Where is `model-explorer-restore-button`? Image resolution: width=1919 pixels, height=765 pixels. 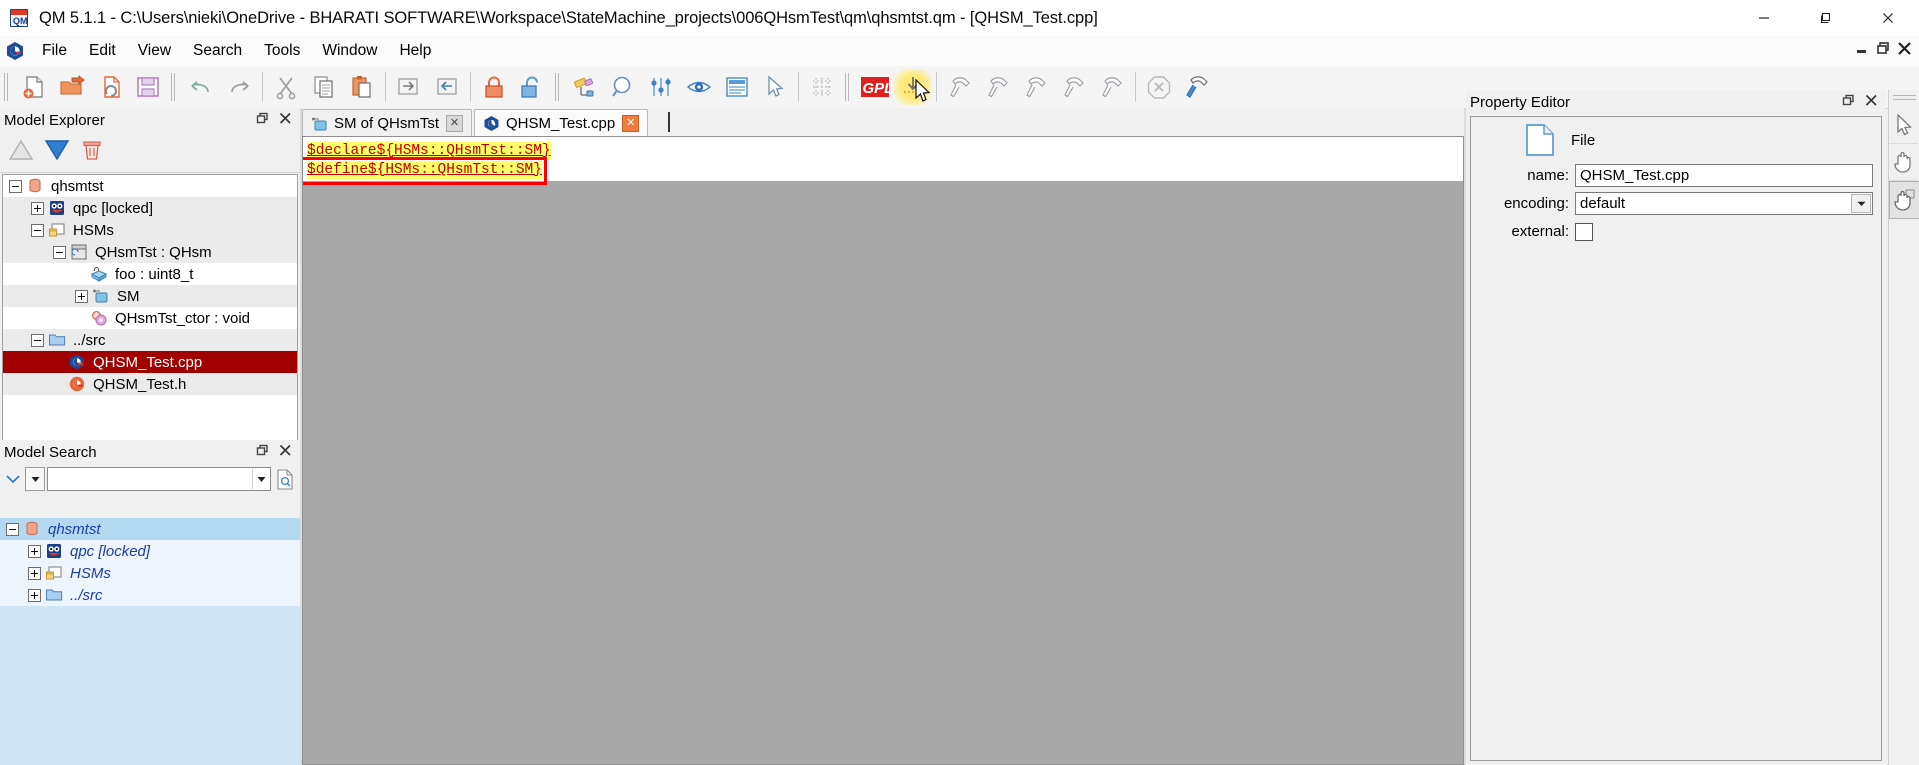
model-explorer-restore-button is located at coordinates (262, 120).